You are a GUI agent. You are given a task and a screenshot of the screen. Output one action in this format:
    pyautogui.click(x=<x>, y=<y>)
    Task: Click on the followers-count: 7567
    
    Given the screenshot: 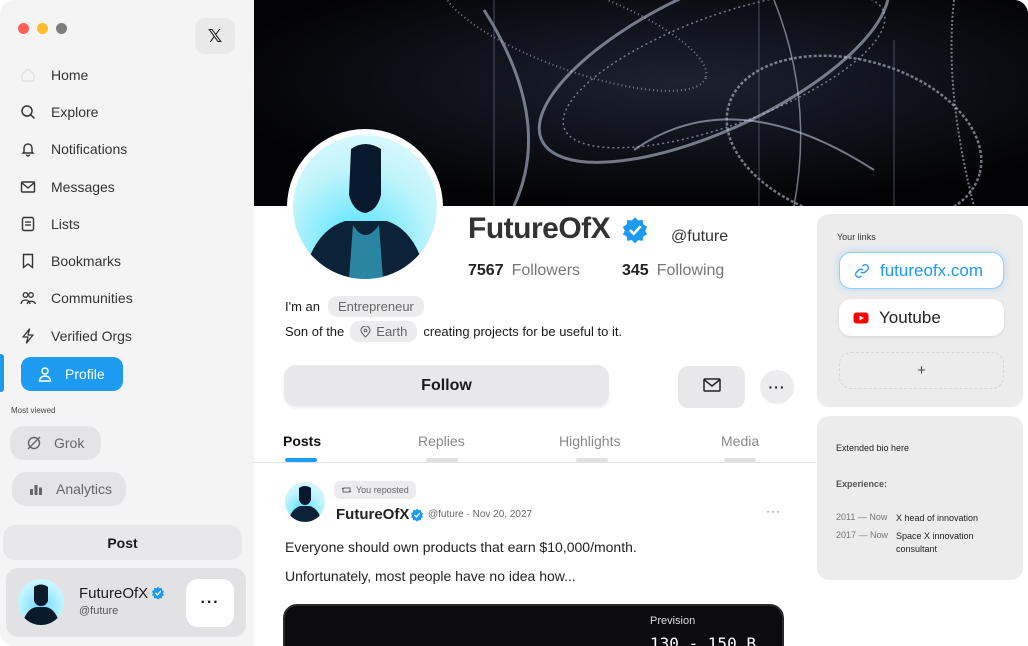 What is the action you would take?
    pyautogui.click(x=486, y=270)
    